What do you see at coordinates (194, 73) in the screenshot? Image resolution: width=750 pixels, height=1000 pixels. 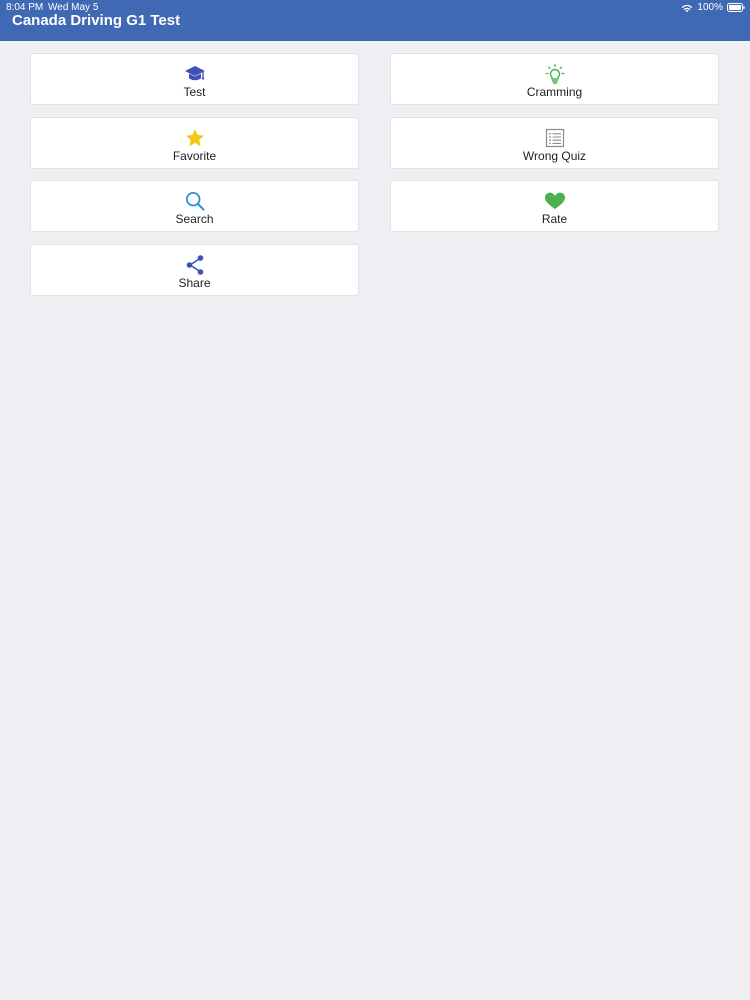 I see `graduation-cap-icon` at bounding box center [194, 73].